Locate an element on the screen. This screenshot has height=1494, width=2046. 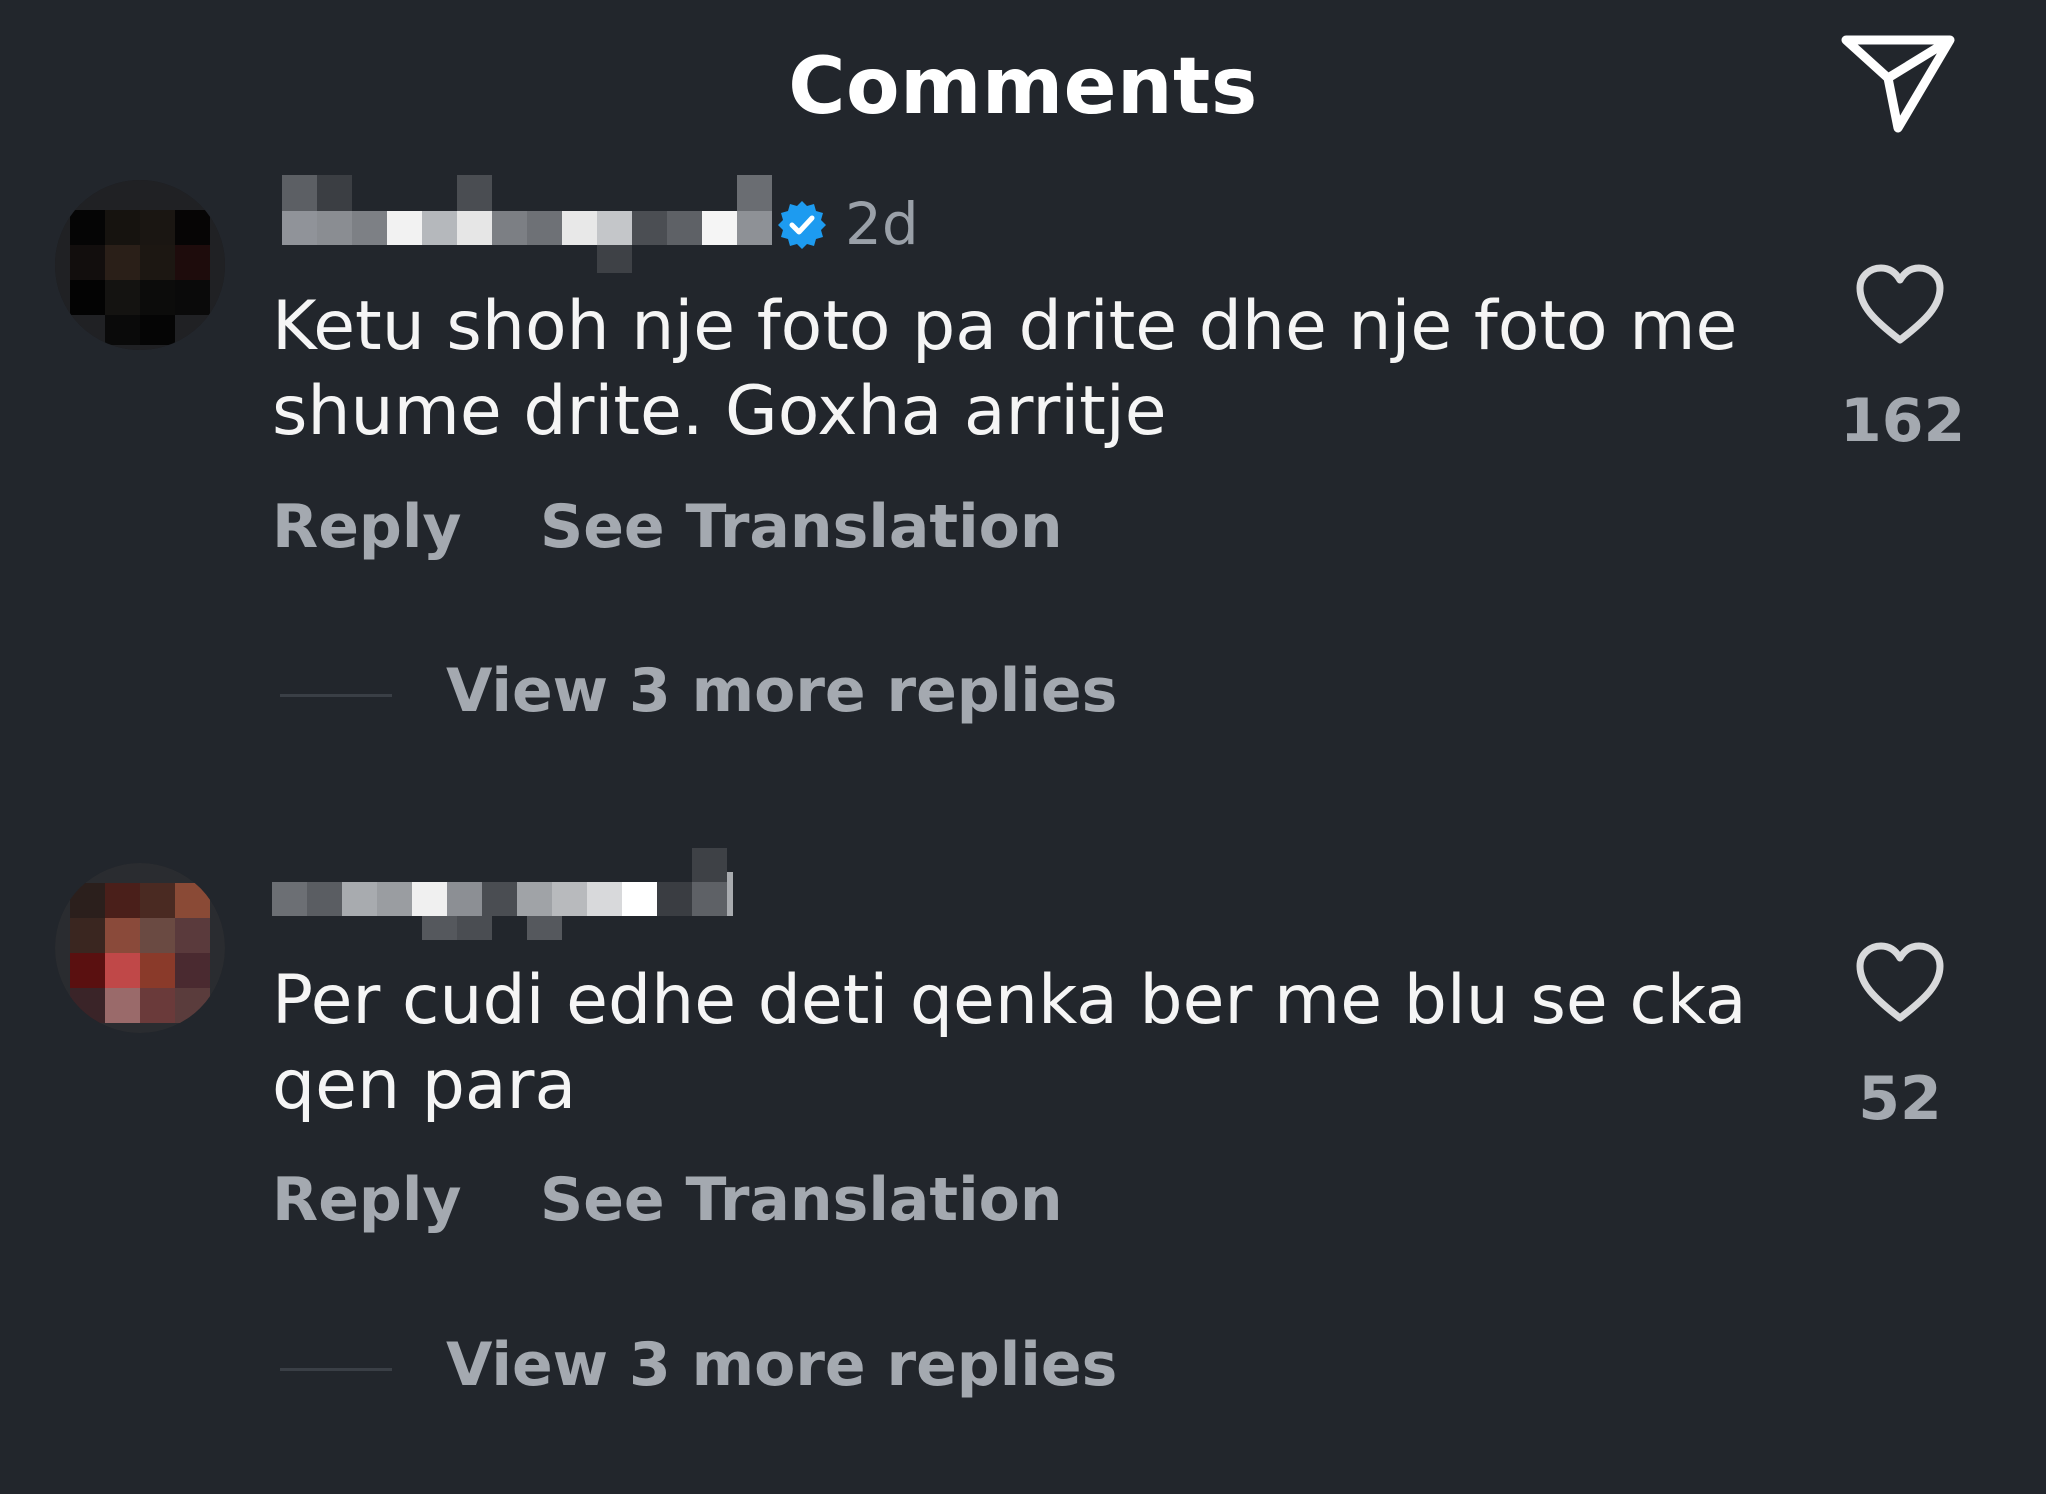
like-count: 162 is located at coordinates (1903, 421).